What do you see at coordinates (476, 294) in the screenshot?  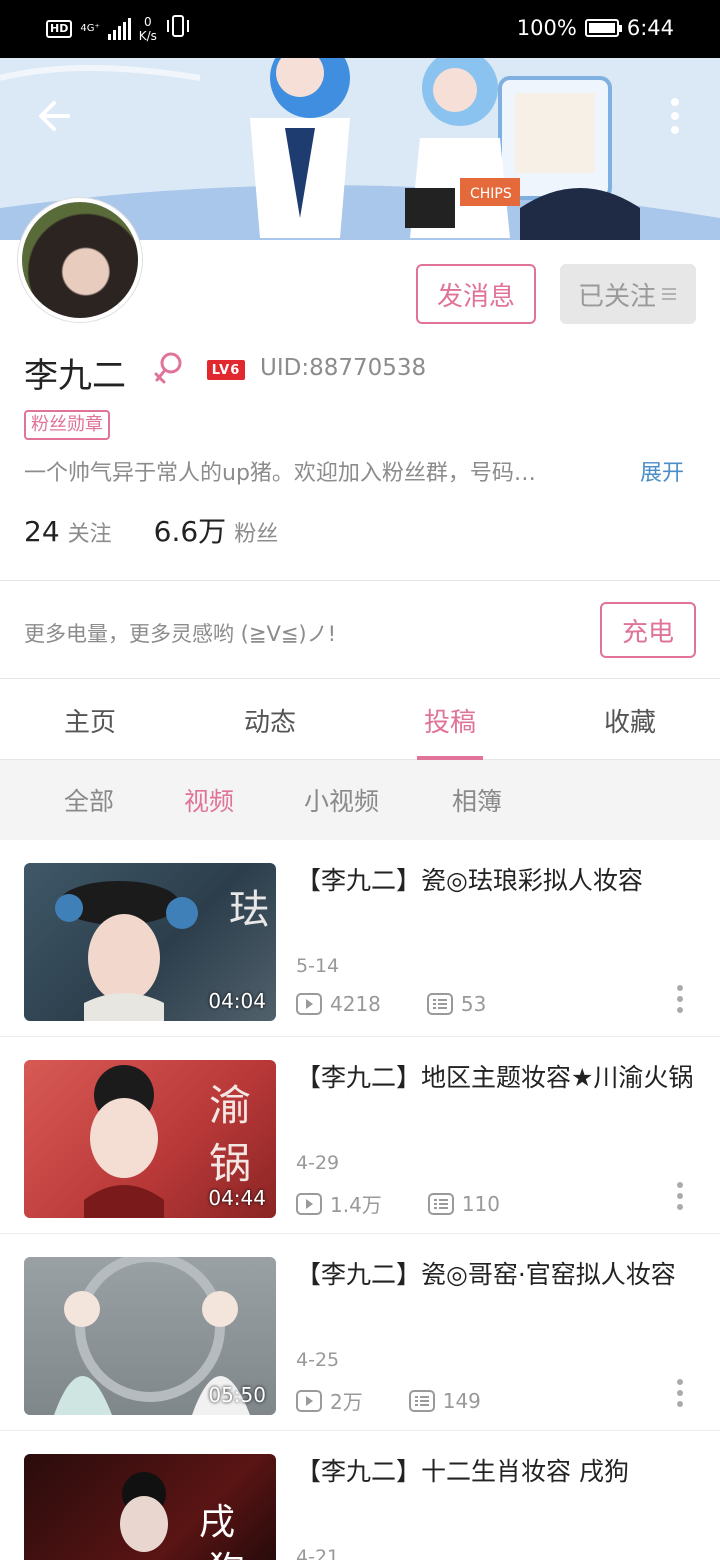 I see `send-message-button: 发消息` at bounding box center [476, 294].